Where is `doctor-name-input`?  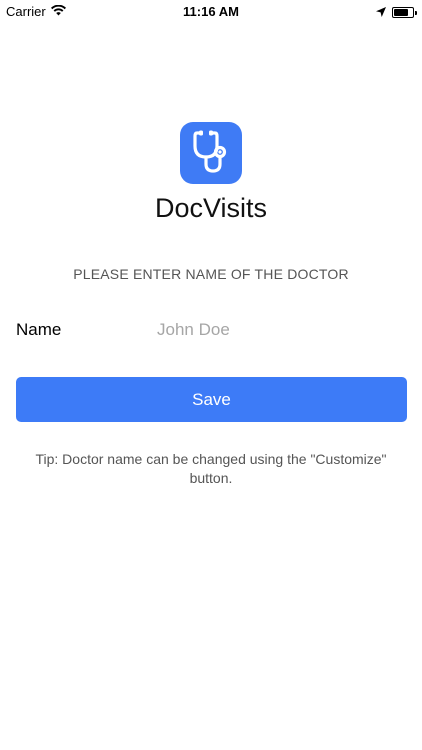
doctor-name-input is located at coordinates (277, 330).